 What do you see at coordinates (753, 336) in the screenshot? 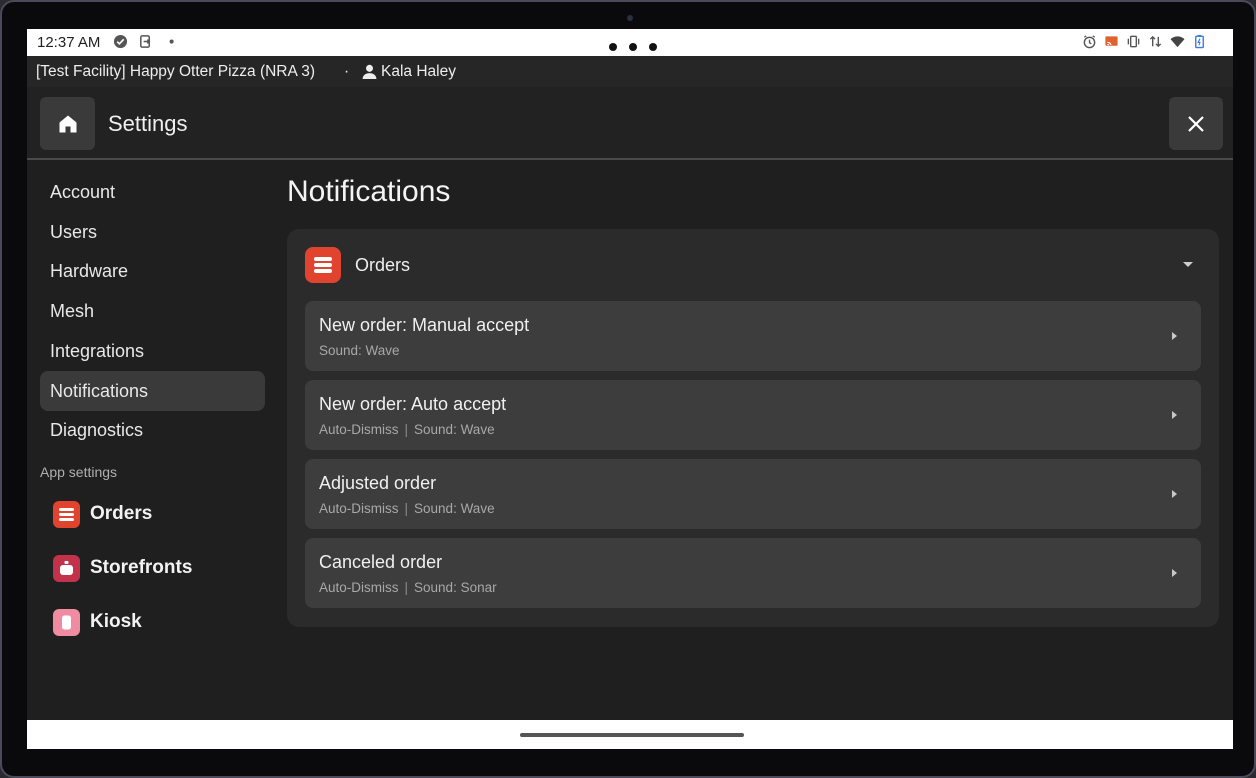
I see `notification-row-manual-accept: New order: Manual accept Sound: Wave` at bounding box center [753, 336].